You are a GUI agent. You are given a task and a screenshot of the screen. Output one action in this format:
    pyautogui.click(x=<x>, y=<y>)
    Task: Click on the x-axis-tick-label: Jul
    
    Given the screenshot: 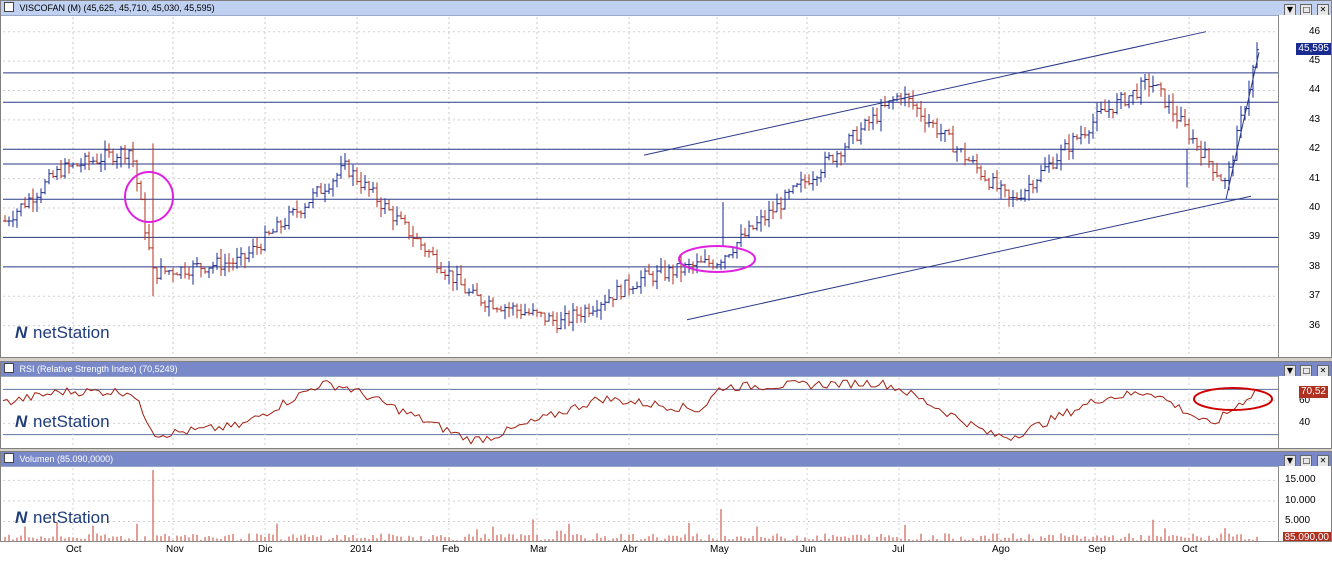 What is the action you would take?
    pyautogui.click(x=898, y=549)
    